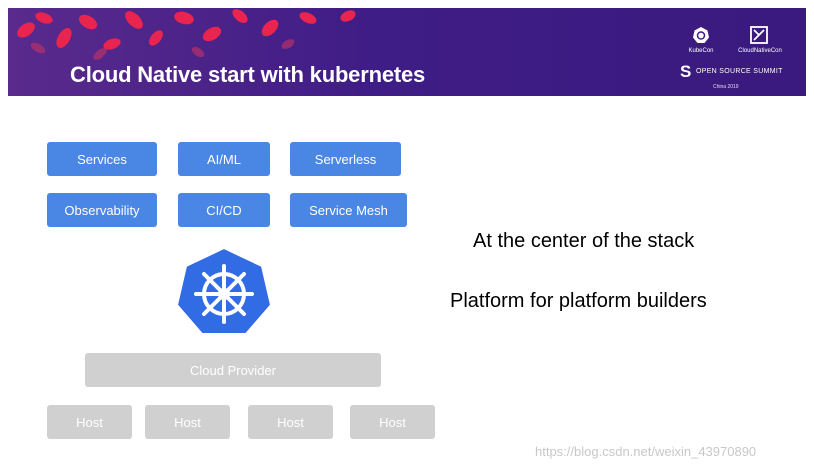 The height and width of the screenshot is (471, 814). Describe the element at coordinates (102, 210) in the screenshot. I see `layer-observability: Observability` at that location.